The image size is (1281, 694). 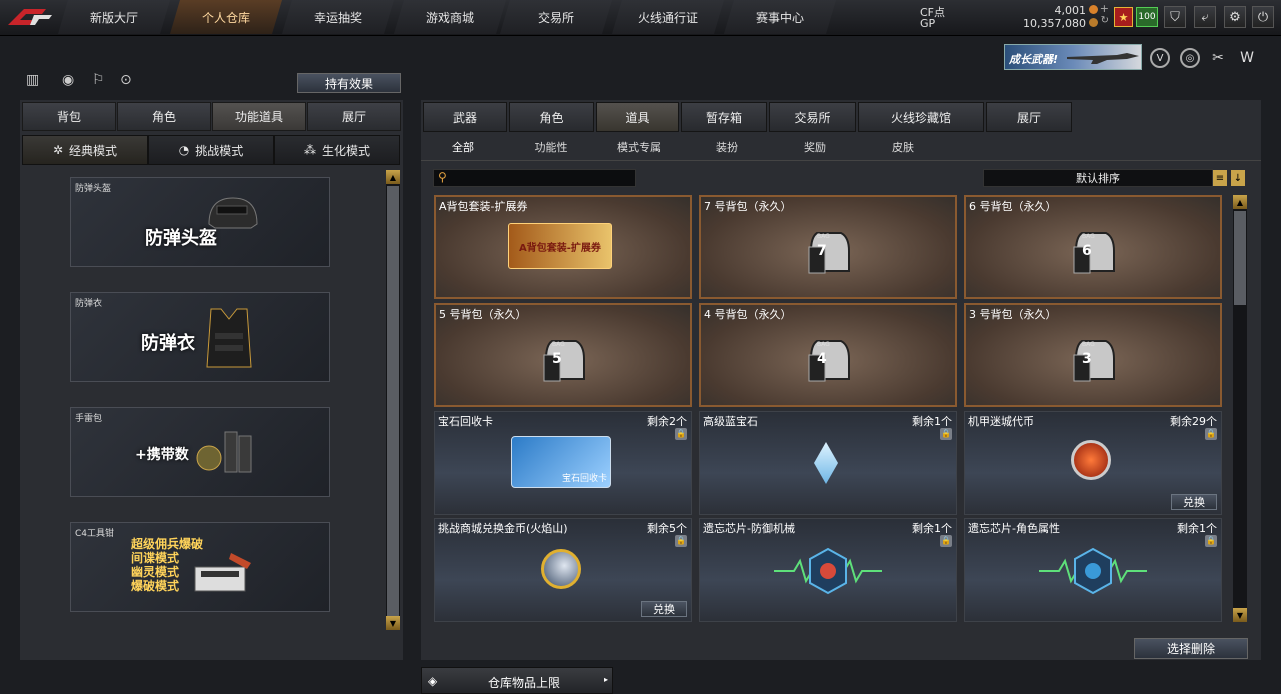 I want to click on runner-icon: ⚐, so click(x=102, y=82).